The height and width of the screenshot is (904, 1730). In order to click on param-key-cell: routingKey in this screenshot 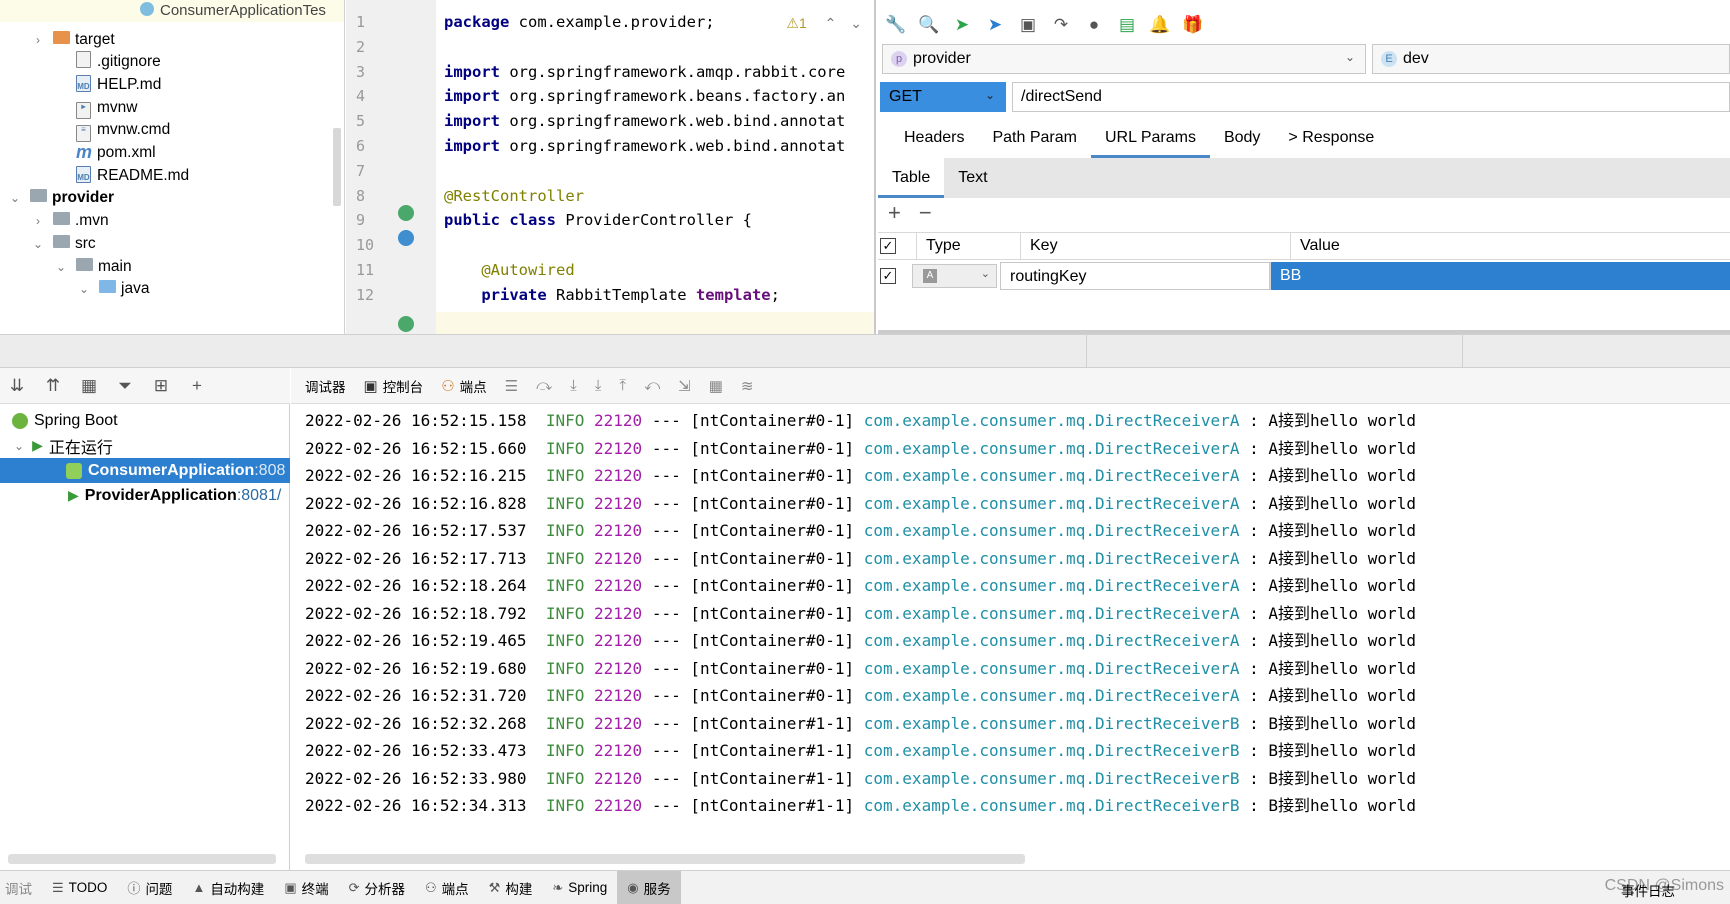, I will do `click(1135, 276)`.